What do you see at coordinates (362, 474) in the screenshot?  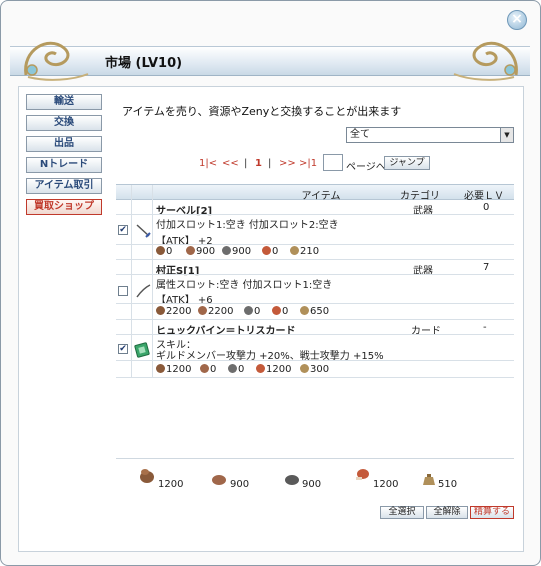 I see `meat-resource-icon` at bounding box center [362, 474].